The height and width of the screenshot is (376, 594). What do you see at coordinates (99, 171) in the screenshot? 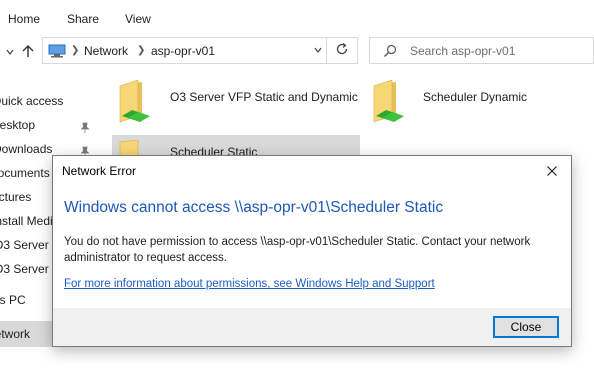
I see `dialog-title: Network Error` at bounding box center [99, 171].